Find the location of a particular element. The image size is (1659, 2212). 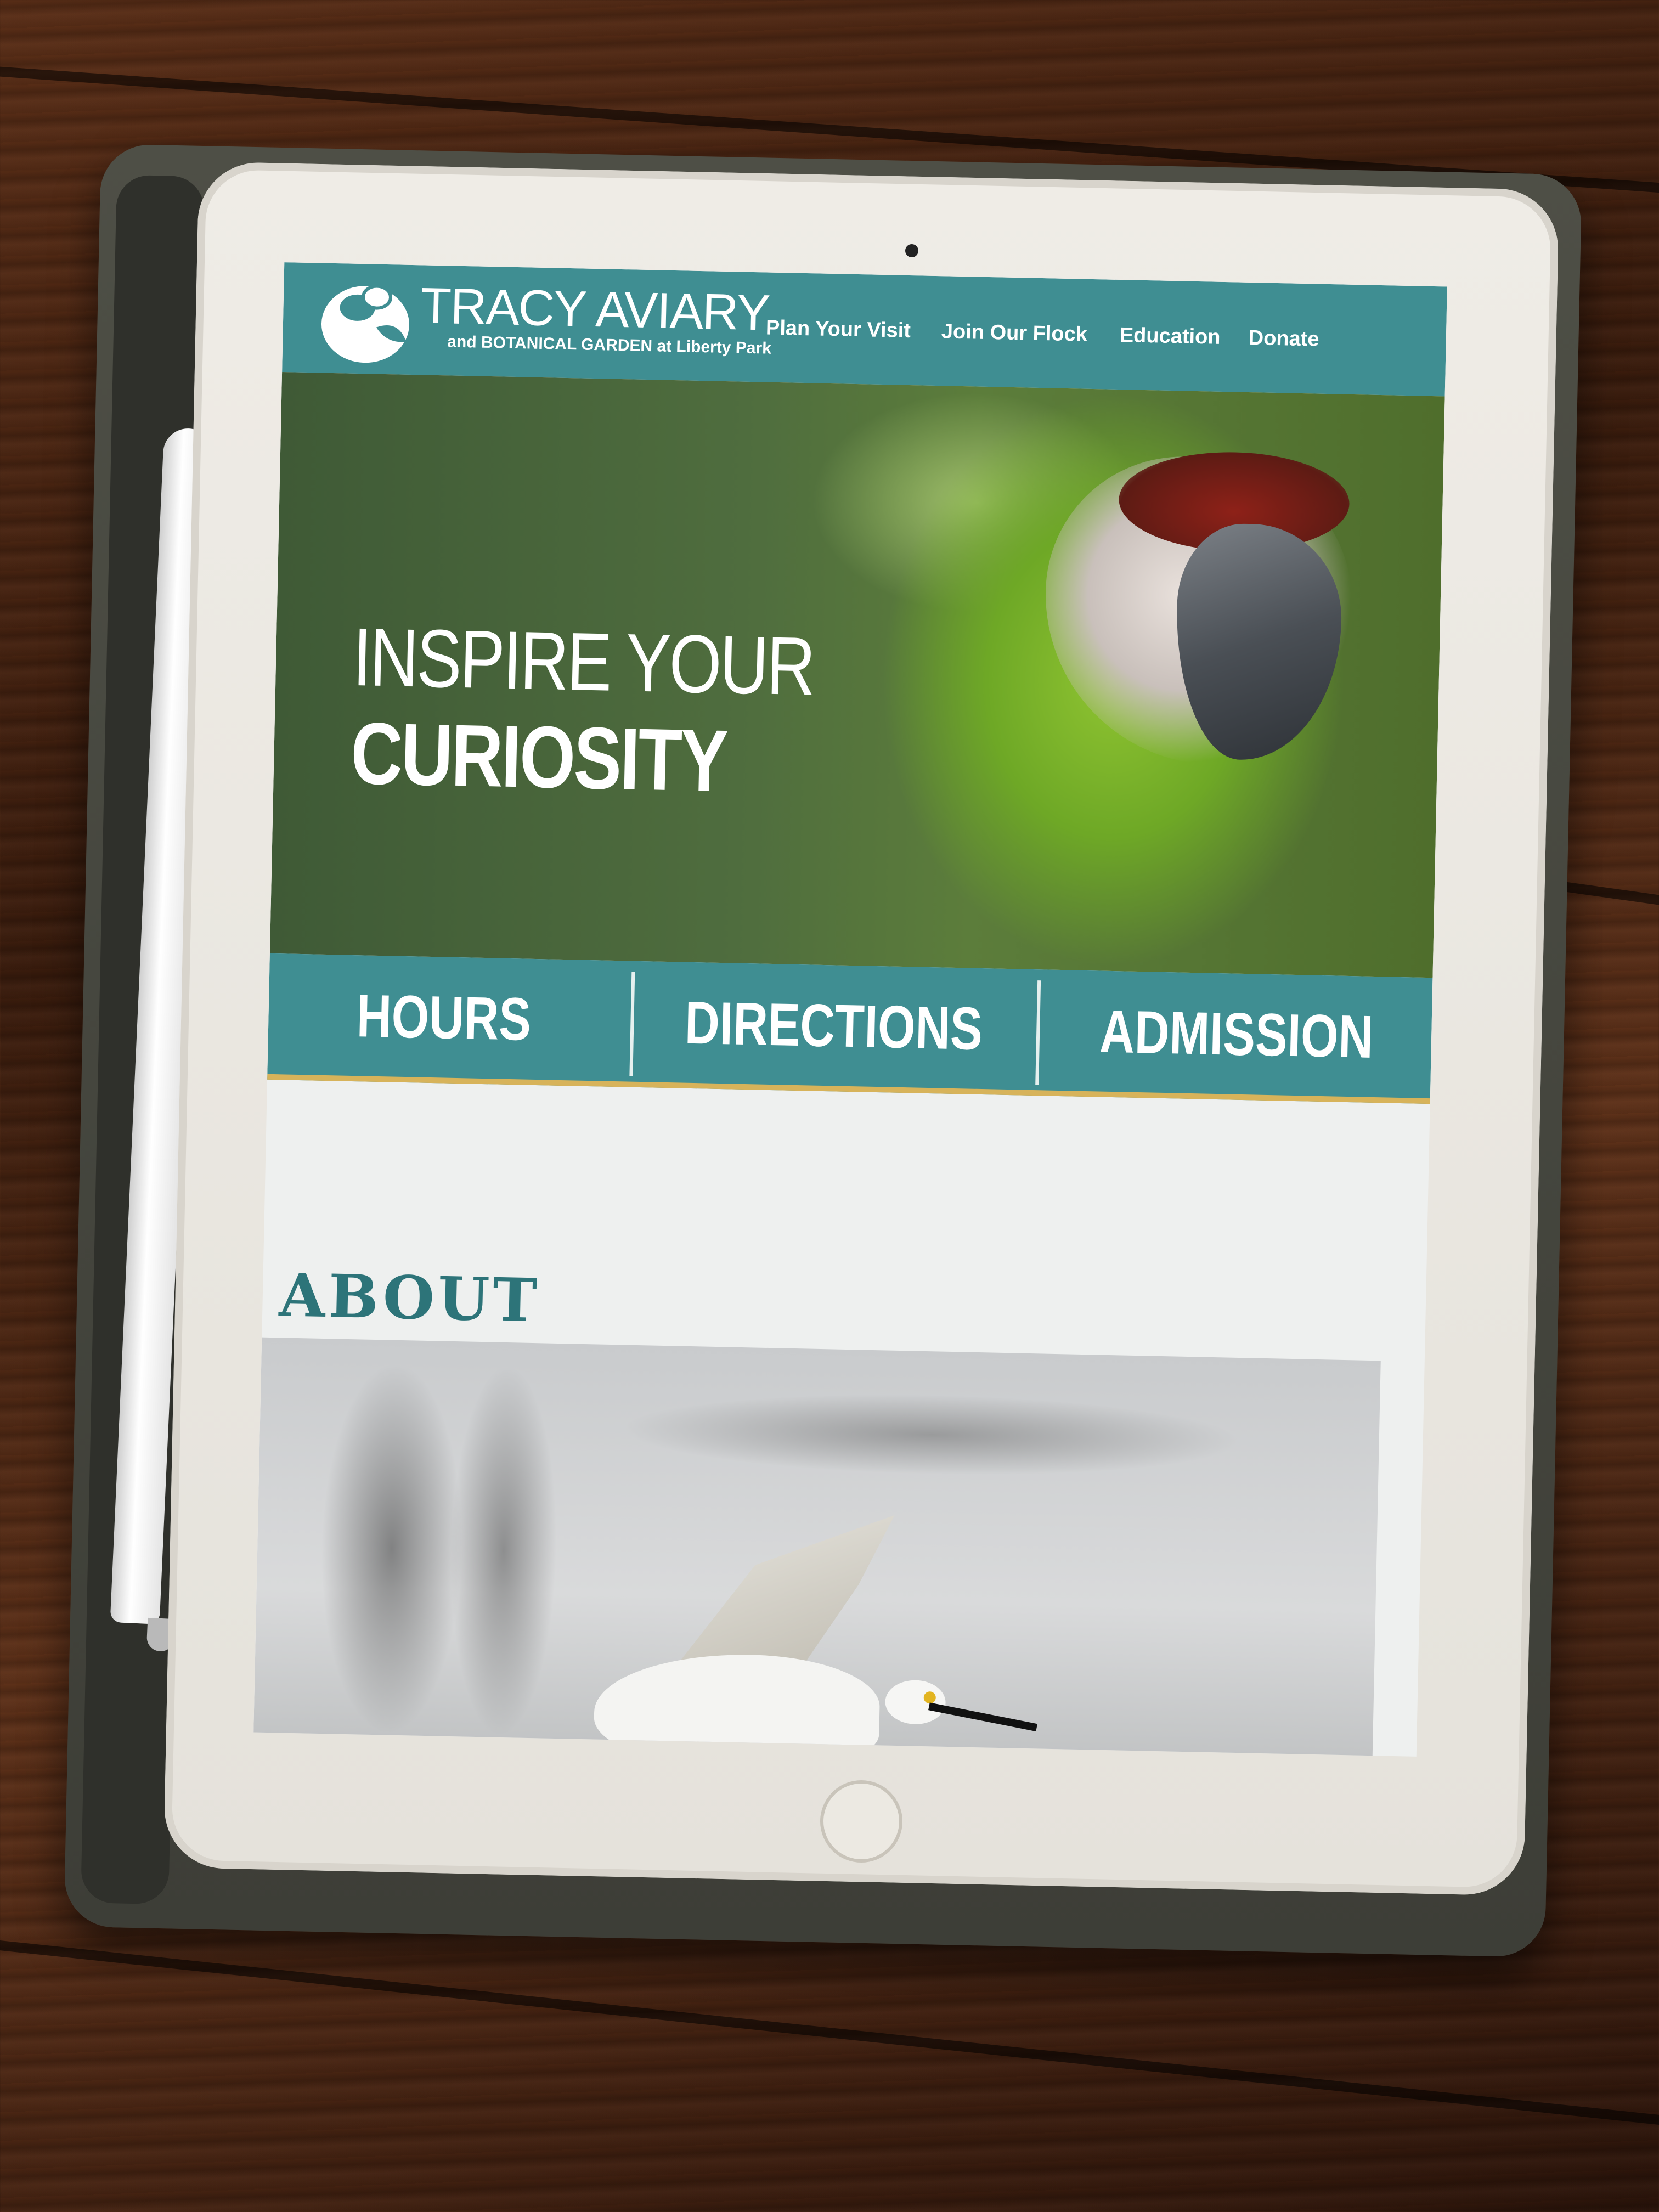

hero-headline-line2: CURIOSITY is located at coordinates (538, 756).